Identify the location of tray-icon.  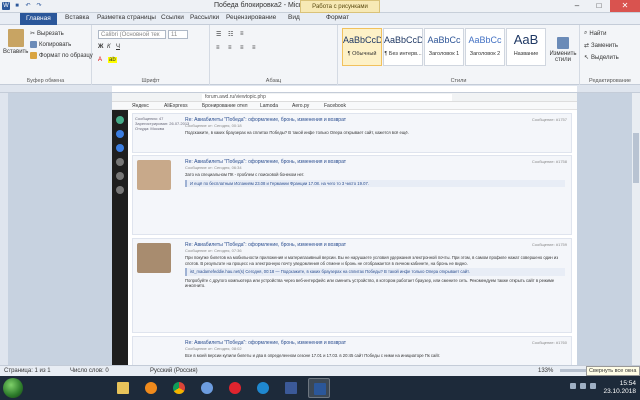
(573, 386).